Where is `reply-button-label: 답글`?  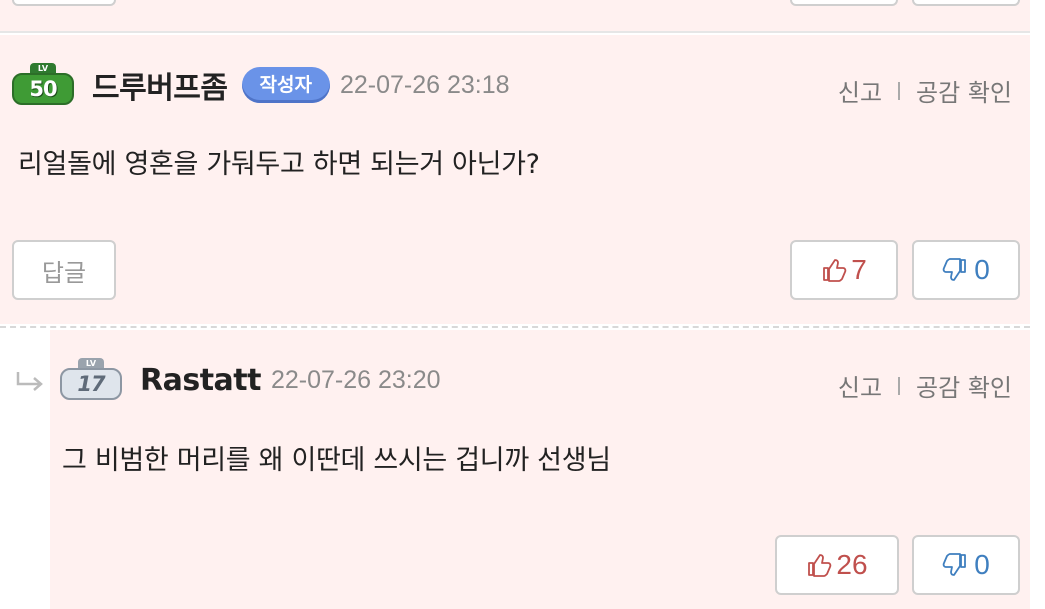 reply-button-label: 답글 is located at coordinates (64, 272).